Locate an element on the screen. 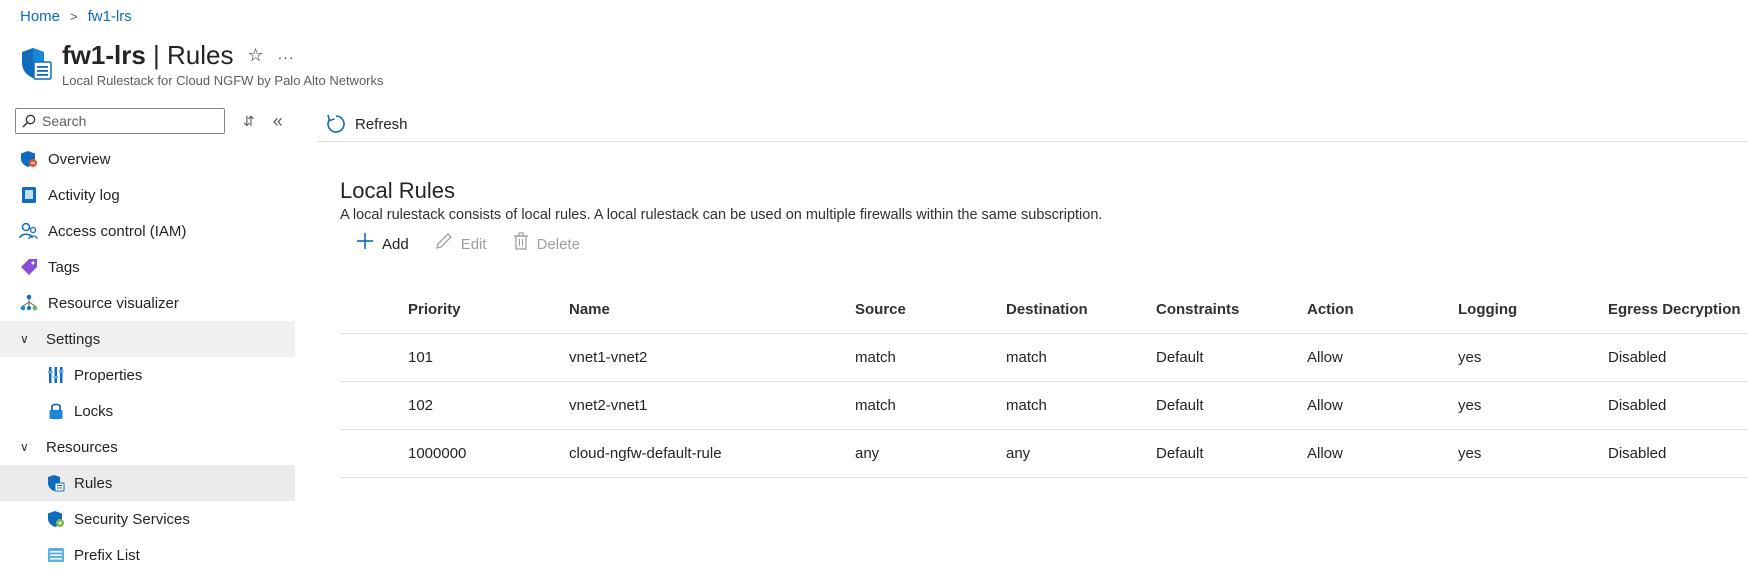 This screenshot has width=1748, height=569. tag-icon is located at coordinates (29, 267).